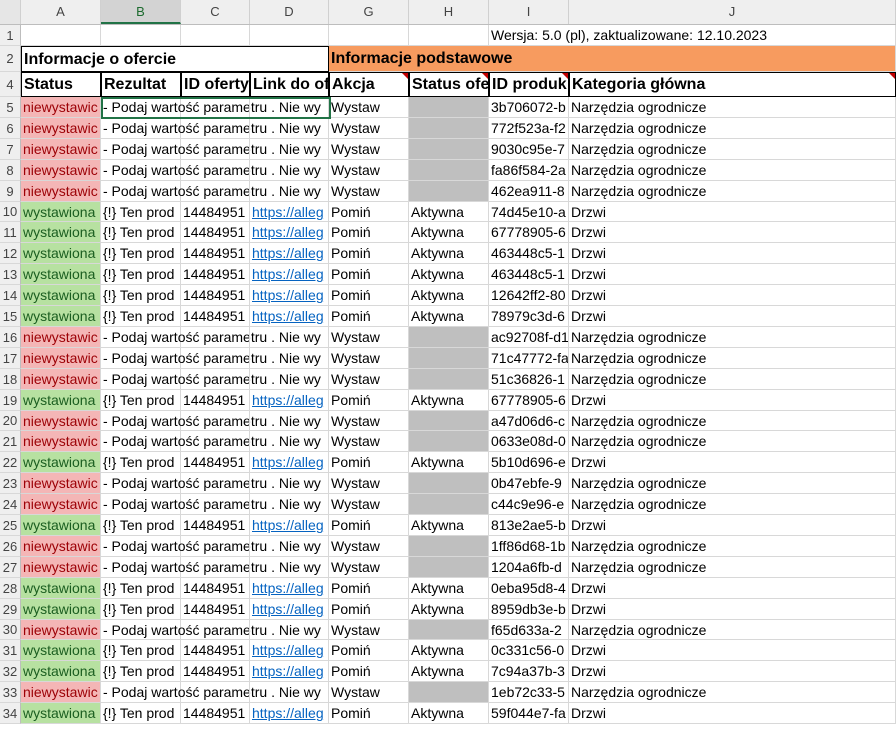 This screenshot has height=731, width=896. I want to click on row-header: 30, so click(10, 630).